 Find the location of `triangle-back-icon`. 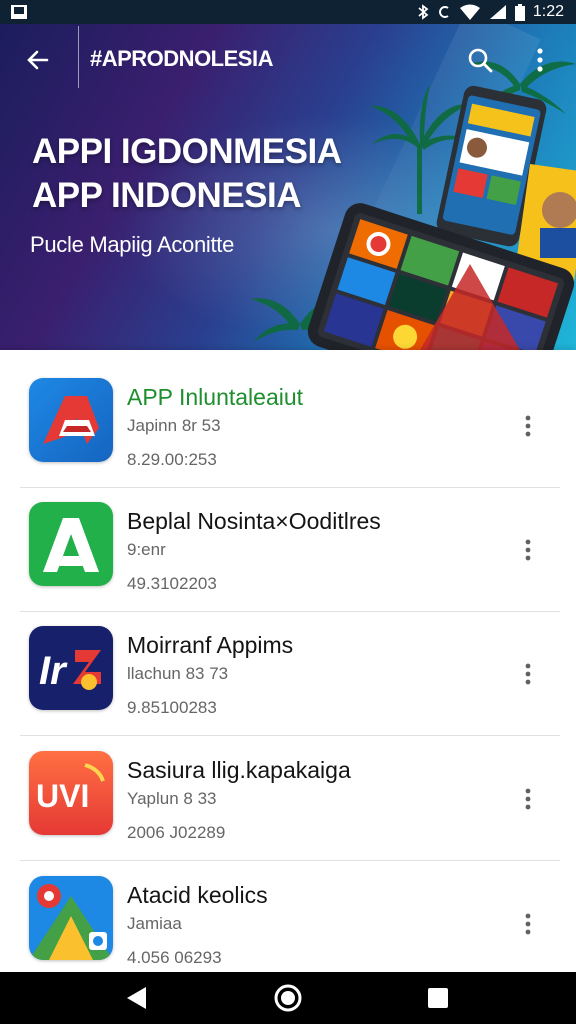

triangle-back-icon is located at coordinates (136, 998).